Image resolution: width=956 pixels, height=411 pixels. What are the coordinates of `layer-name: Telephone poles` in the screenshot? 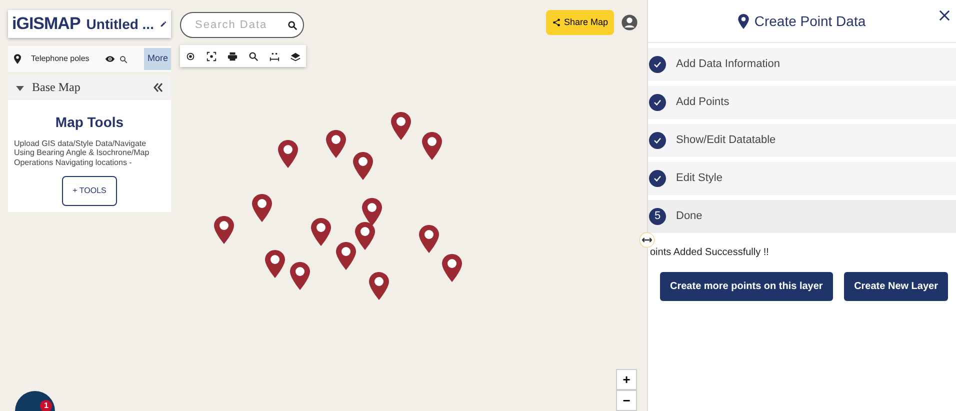 It's located at (60, 59).